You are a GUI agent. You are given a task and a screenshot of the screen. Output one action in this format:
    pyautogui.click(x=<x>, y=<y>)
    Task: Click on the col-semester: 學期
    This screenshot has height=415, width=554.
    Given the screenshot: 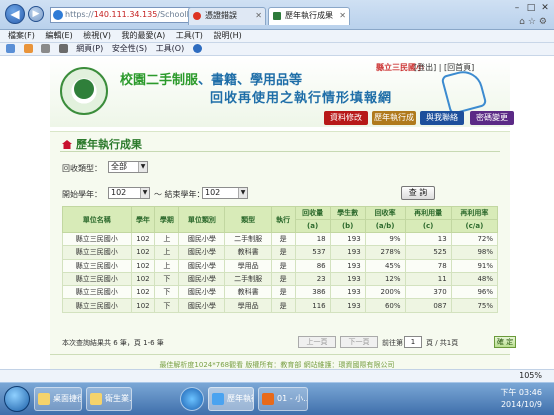 What is the action you would take?
    pyautogui.click(x=167, y=219)
    